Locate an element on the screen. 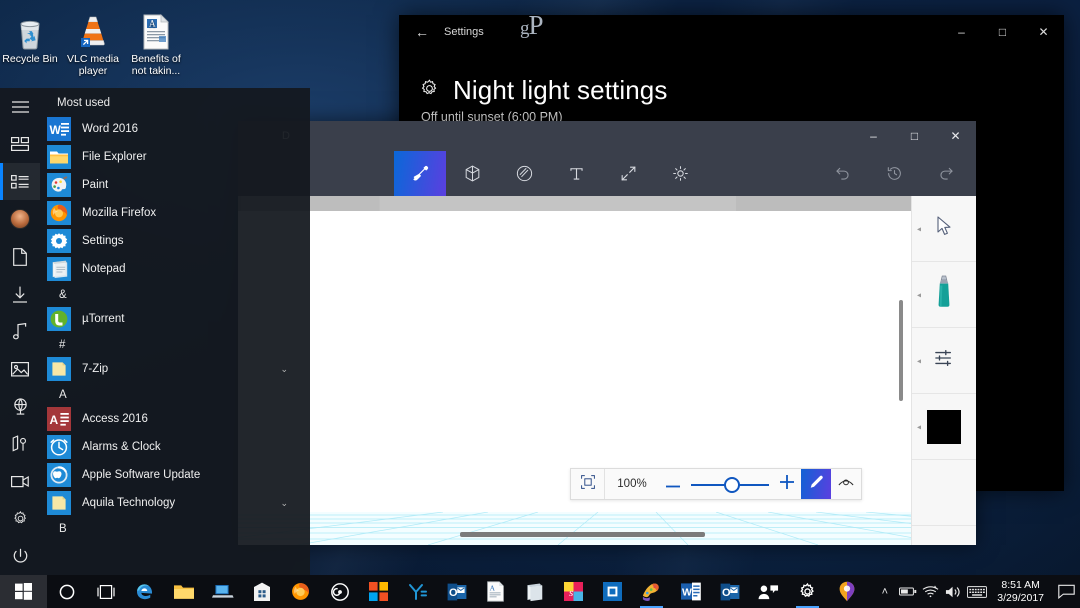  sidebar-item-pictures is located at coordinates (20, 368).